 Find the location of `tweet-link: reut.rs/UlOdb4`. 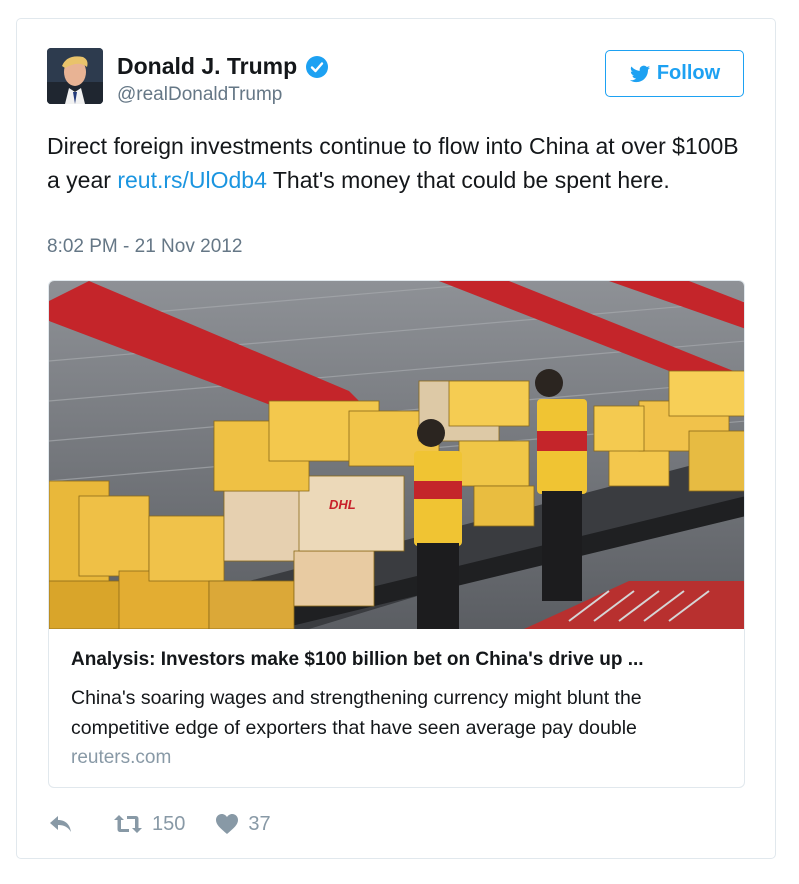

tweet-link: reut.rs/UlOdb4 is located at coordinates (192, 180).